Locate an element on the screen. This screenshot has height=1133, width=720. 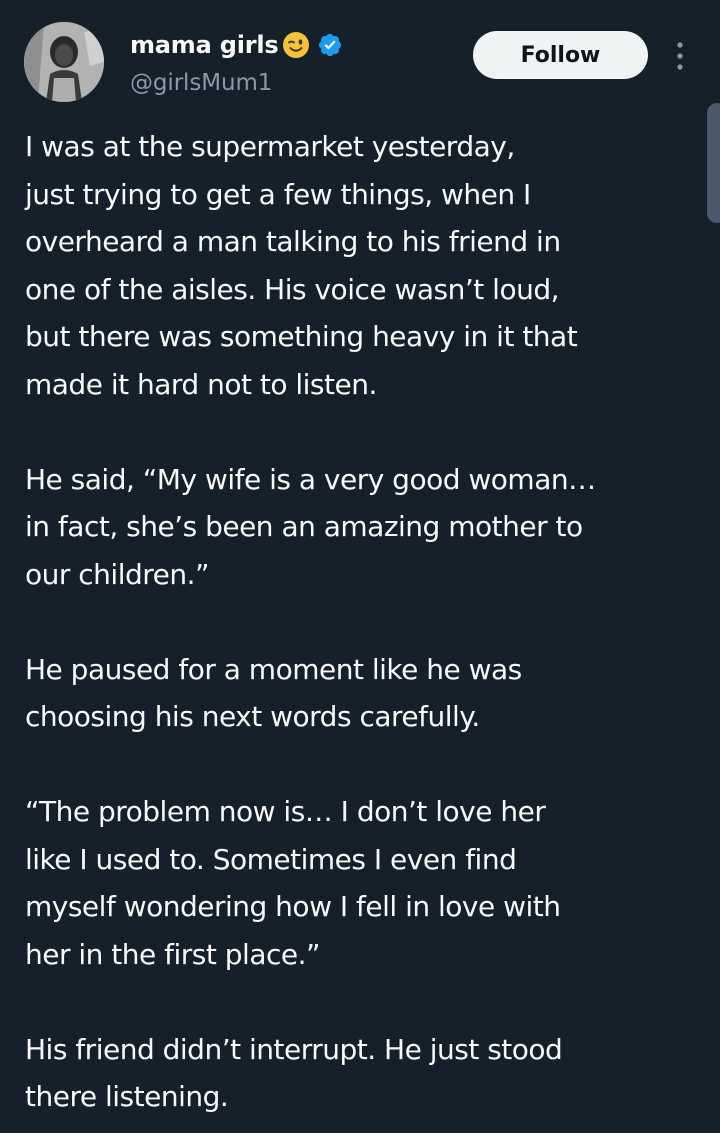
winking-face-emoji-icon is located at coordinates (296, 45).